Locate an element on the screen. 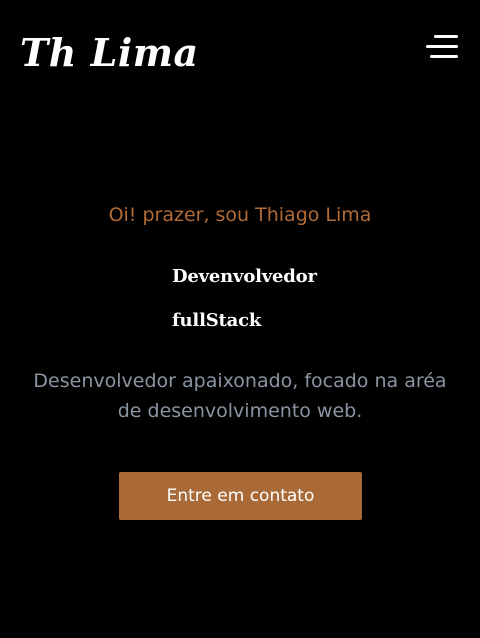 Image resolution: width=480 pixels, height=638 pixels. hero-greeting: Oi! prazer, sou Thiago Lima is located at coordinates (240, 215).